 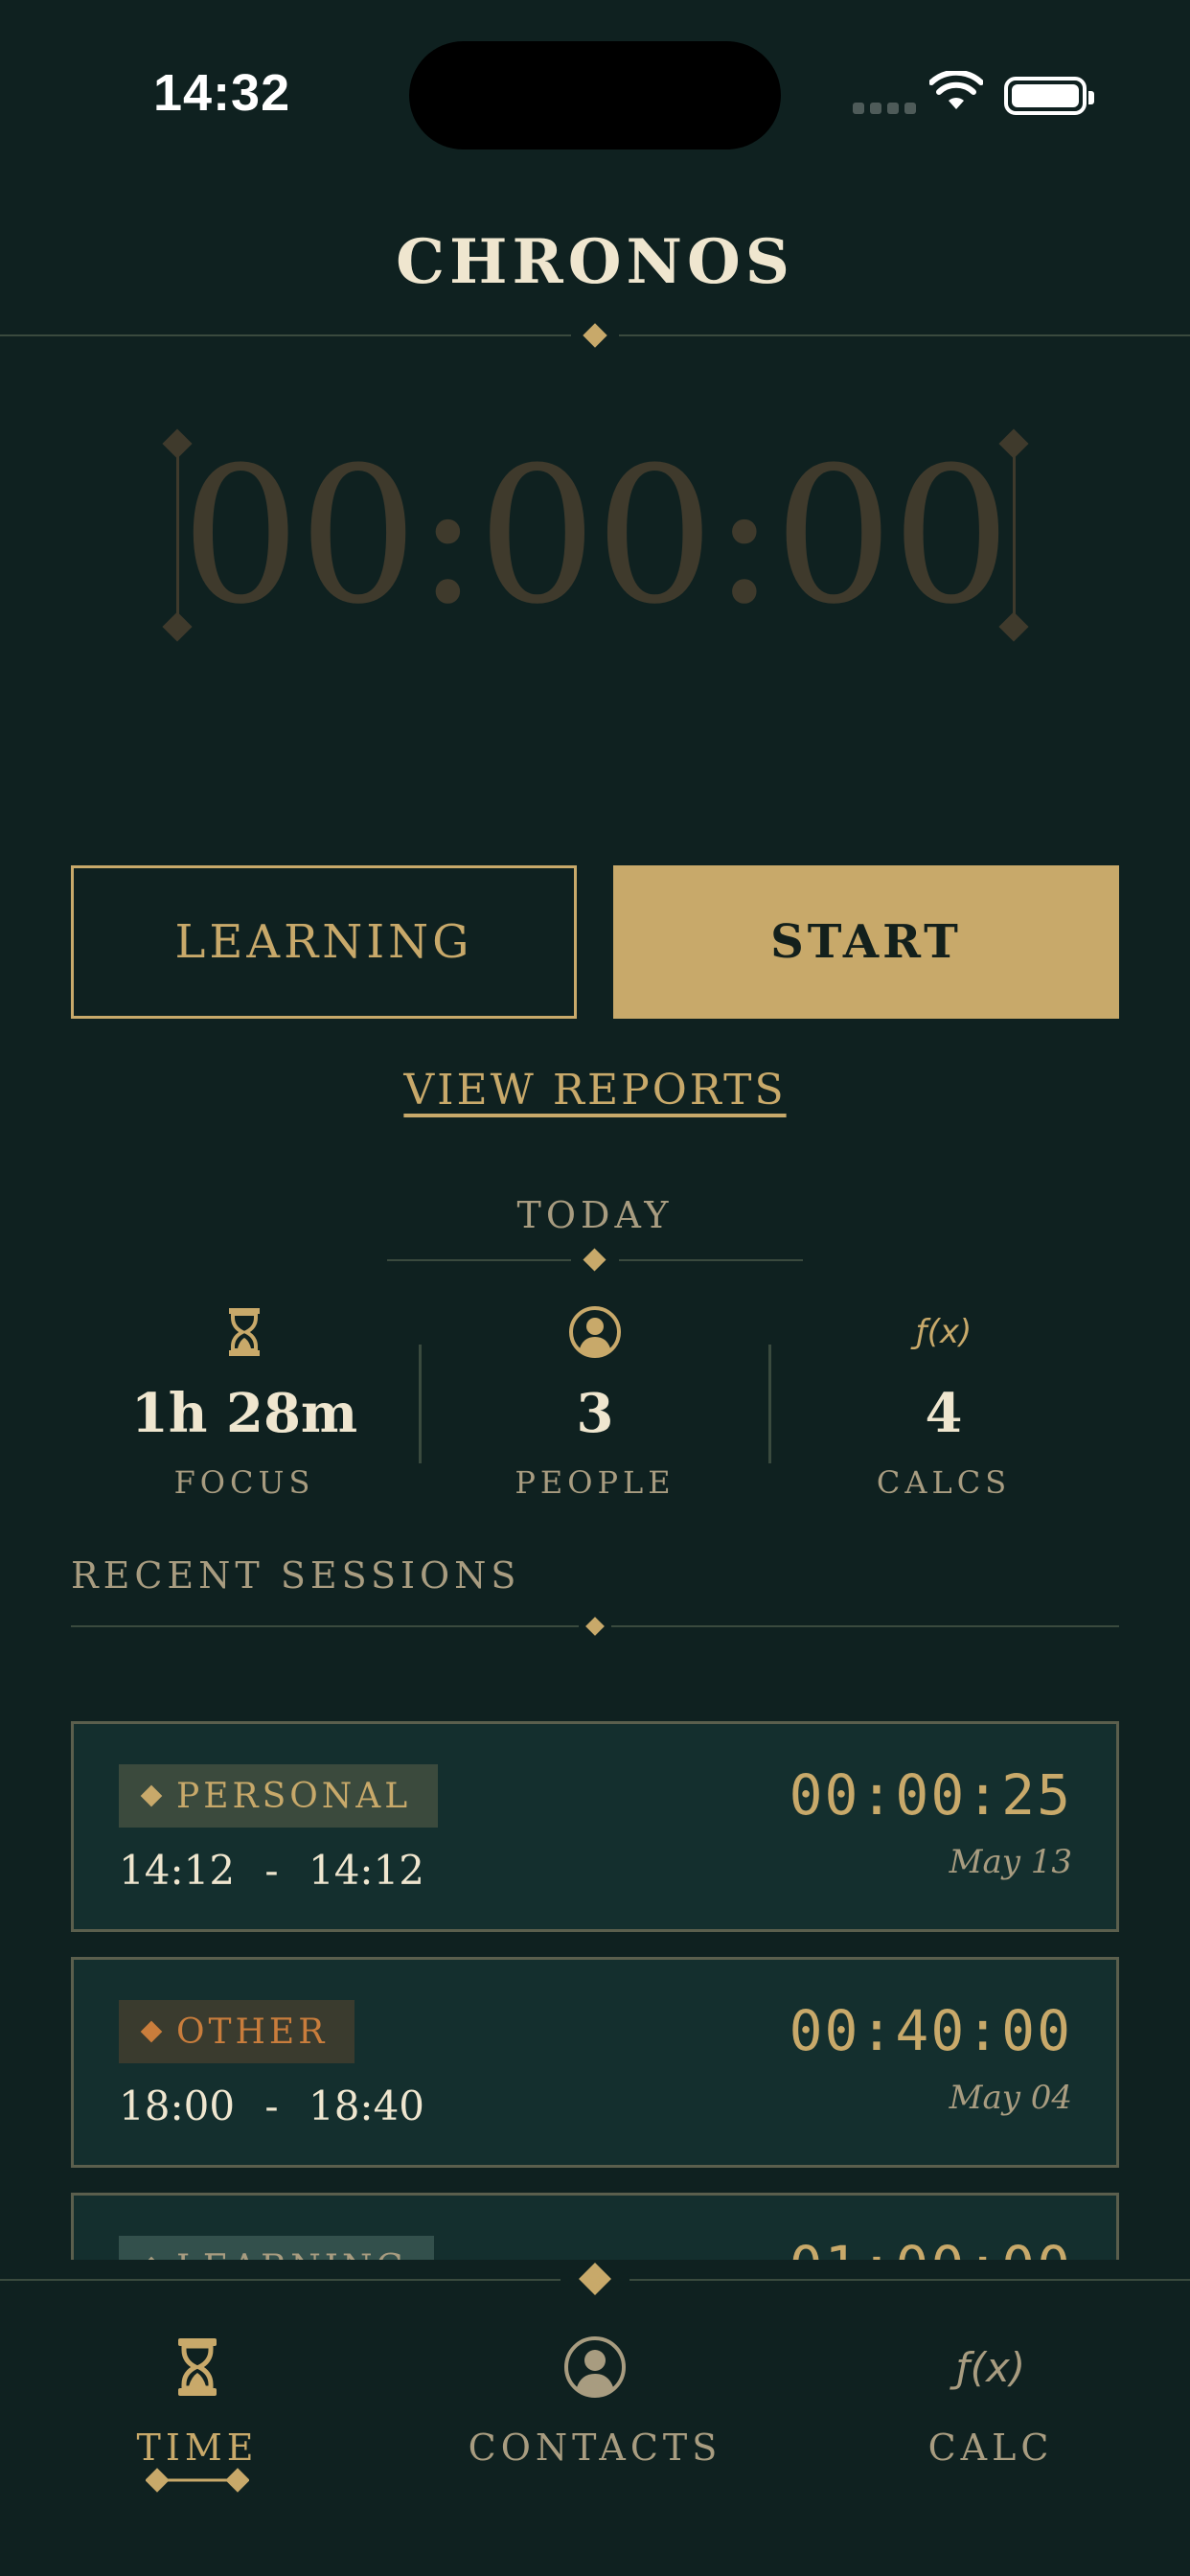 I want to click on badge-label: OTHER, so click(x=253, y=2032).